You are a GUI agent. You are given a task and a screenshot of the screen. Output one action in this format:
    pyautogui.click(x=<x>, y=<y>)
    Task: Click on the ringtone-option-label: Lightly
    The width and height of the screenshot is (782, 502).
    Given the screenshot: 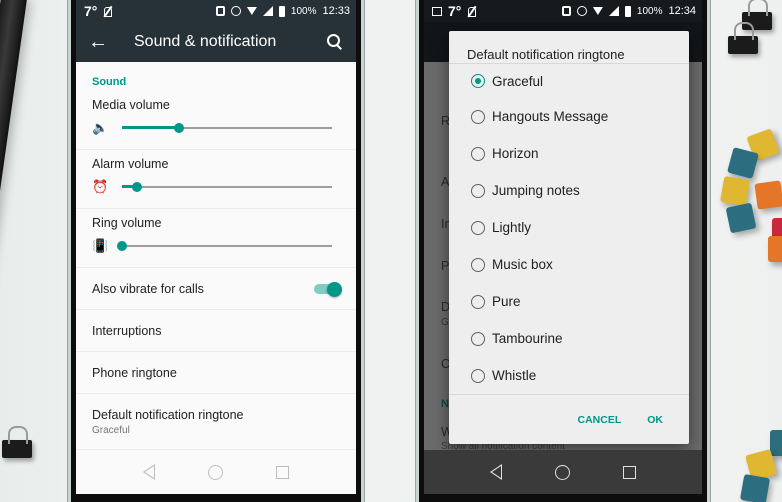 What is the action you would take?
    pyautogui.click(x=512, y=227)
    